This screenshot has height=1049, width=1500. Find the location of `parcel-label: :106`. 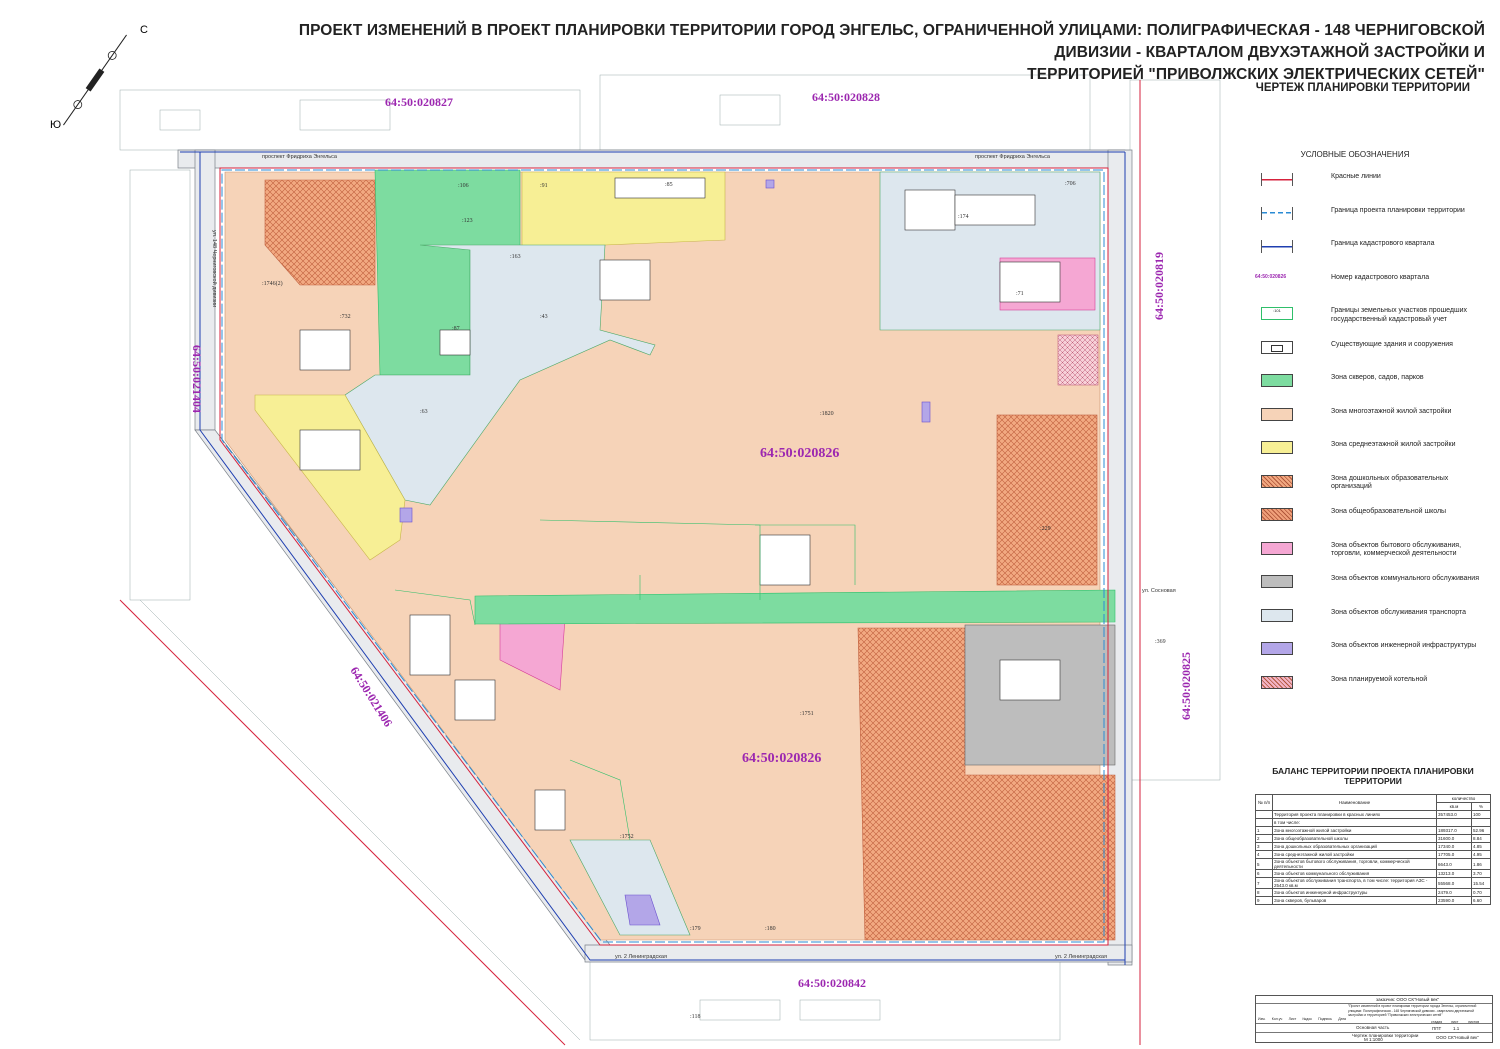

parcel-label: :106 is located at coordinates (463, 186).